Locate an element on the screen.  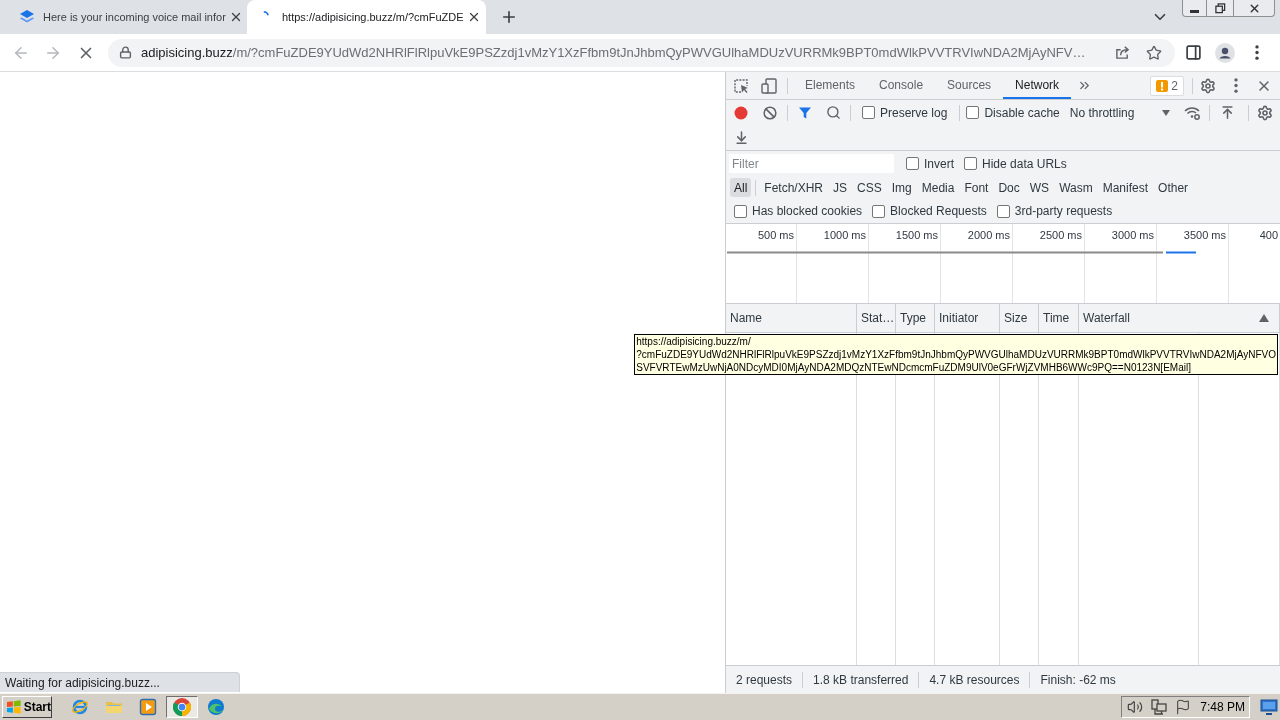
share-icon is located at coordinates (1122, 52).